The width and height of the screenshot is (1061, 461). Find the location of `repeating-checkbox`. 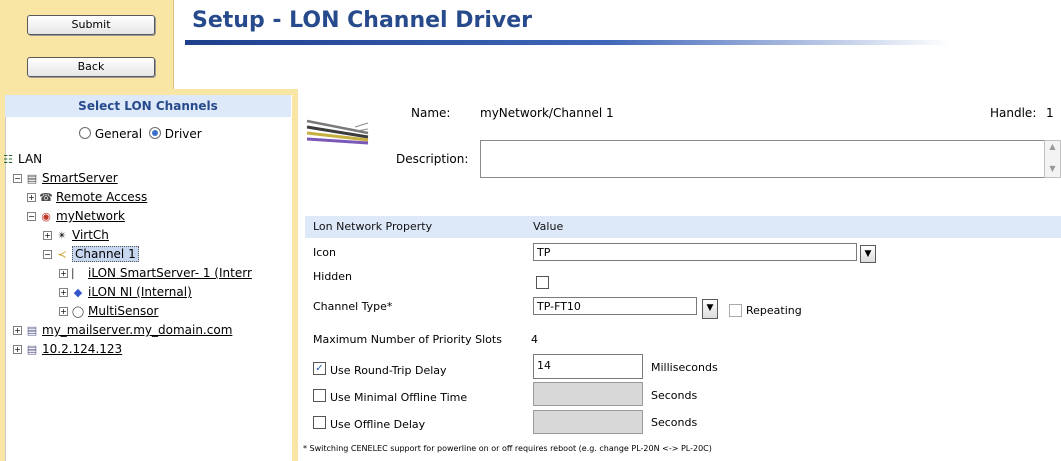

repeating-checkbox is located at coordinates (735, 310).